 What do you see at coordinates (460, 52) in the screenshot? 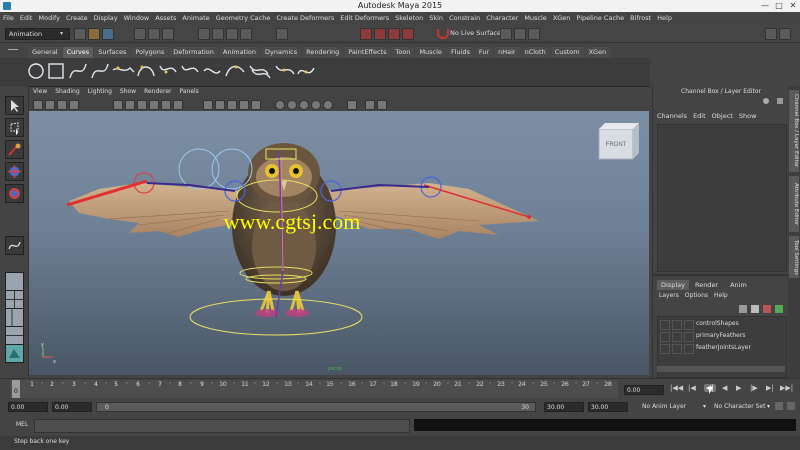
I see `tab-fluids: Fluids` at bounding box center [460, 52].